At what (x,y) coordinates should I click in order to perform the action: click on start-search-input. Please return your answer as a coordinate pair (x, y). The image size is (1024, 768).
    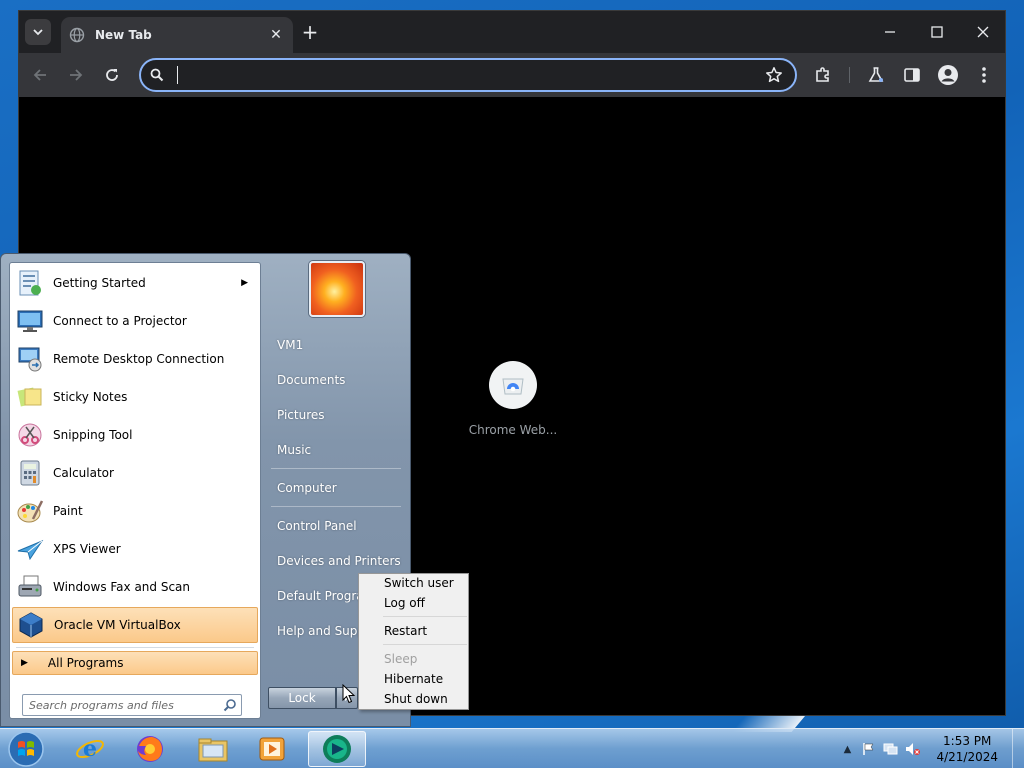
    Looking at the image, I should click on (123, 705).